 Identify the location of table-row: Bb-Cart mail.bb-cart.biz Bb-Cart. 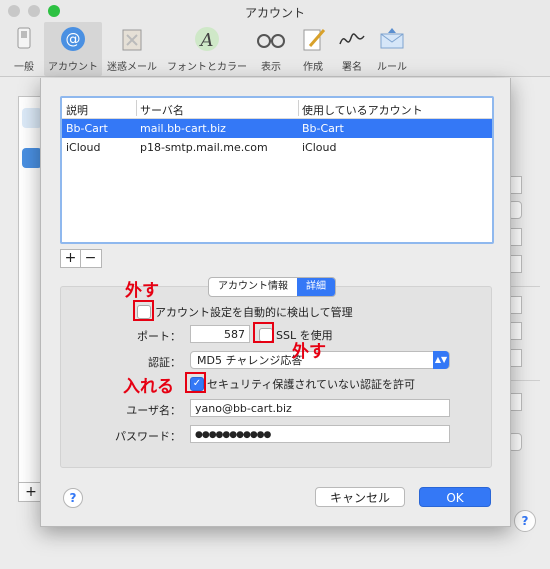
(277, 128).